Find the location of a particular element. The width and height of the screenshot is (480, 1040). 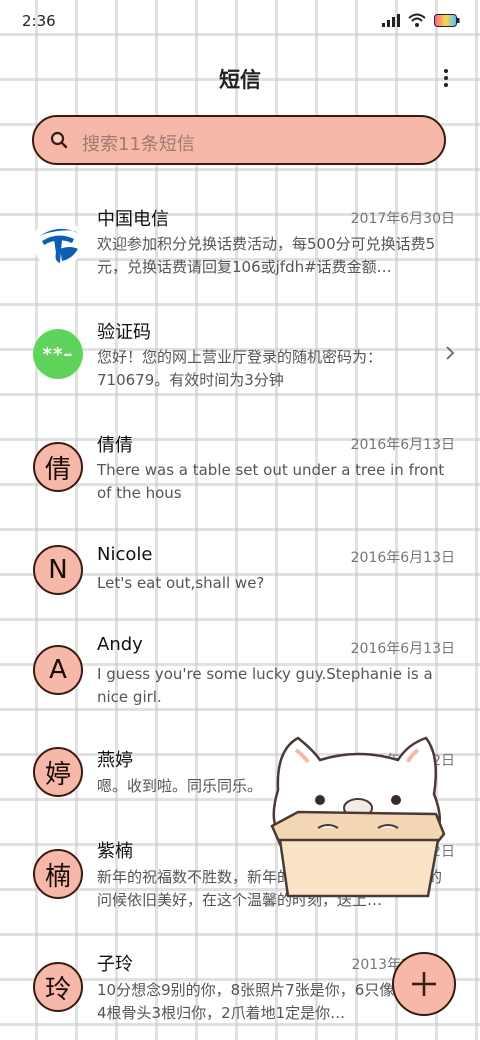

contact-avatar: 婷 is located at coordinates (58, 772).